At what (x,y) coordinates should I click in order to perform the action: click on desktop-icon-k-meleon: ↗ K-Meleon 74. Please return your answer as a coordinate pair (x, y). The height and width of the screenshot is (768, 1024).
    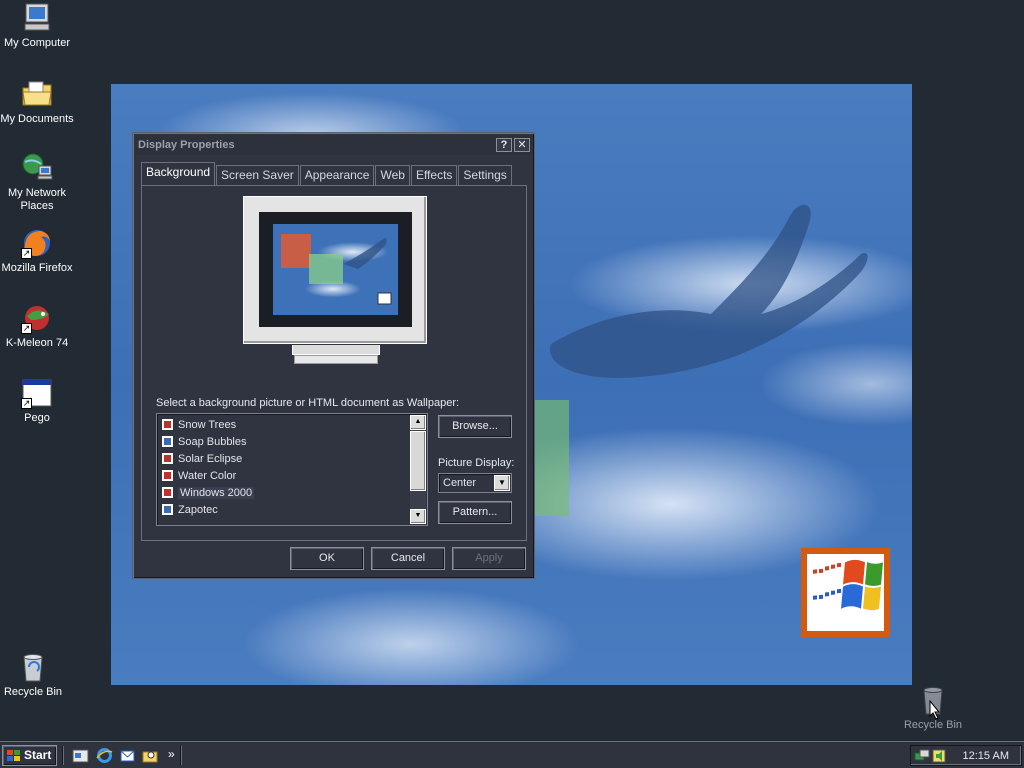
    Looking at the image, I should click on (37, 326).